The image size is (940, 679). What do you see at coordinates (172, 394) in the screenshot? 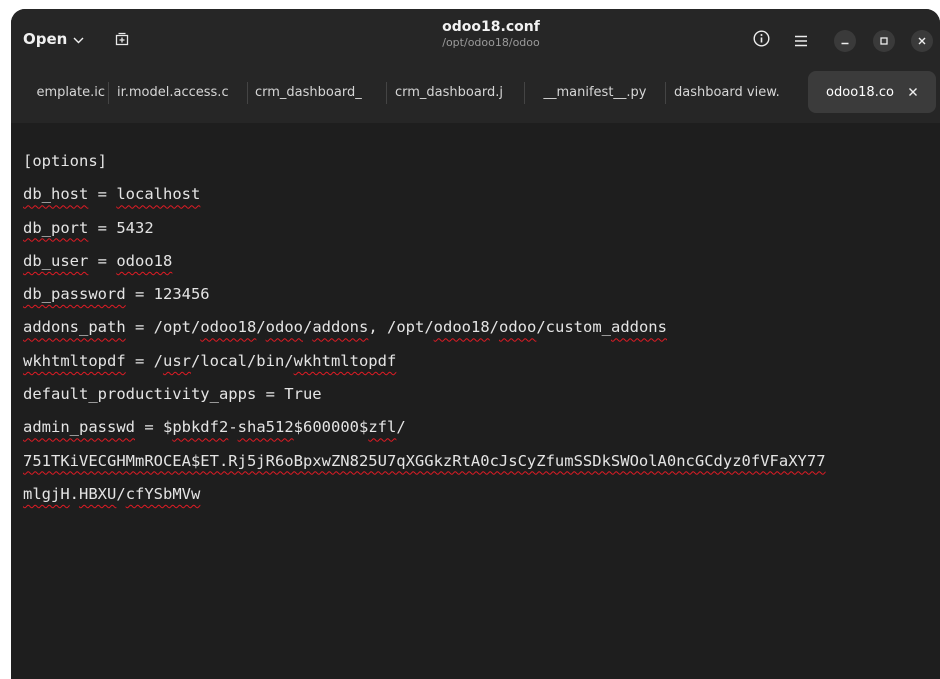
I see `code-token: default_productivity_apps = True` at bounding box center [172, 394].